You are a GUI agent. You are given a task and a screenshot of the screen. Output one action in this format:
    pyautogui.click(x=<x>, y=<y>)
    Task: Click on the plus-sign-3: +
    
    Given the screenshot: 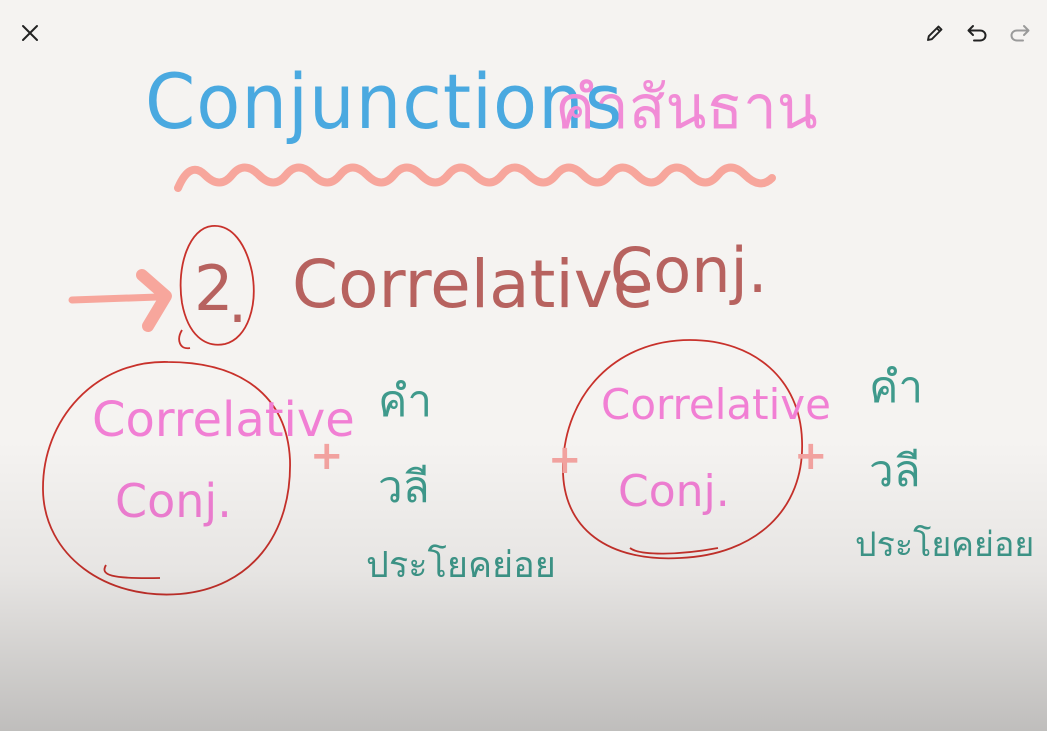 What is the action you would take?
    pyautogui.click(x=811, y=456)
    